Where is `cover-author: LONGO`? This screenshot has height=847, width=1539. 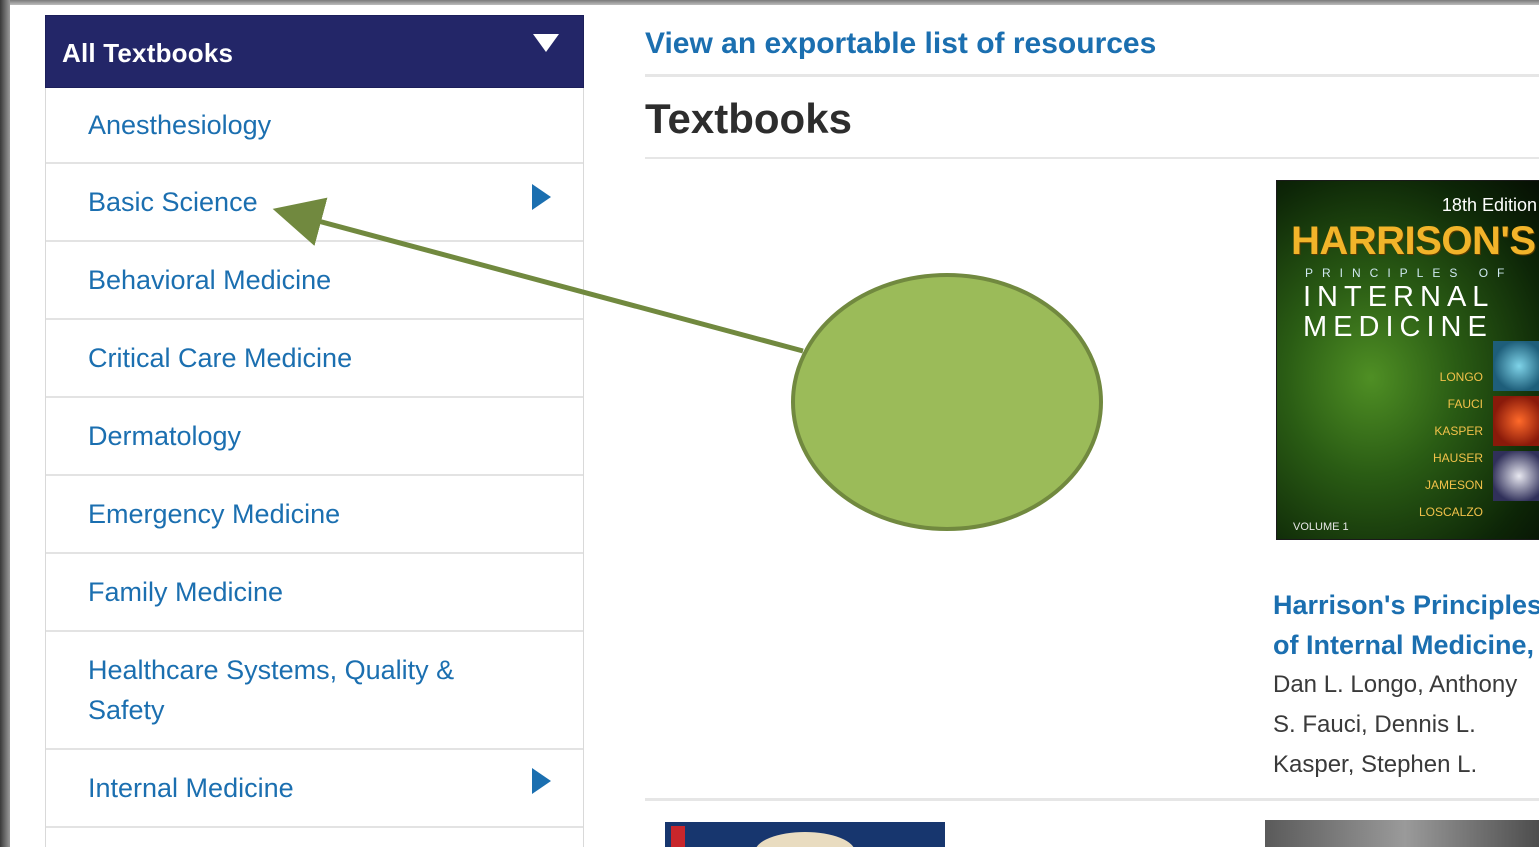
cover-author: LONGO is located at coordinates (1461, 377).